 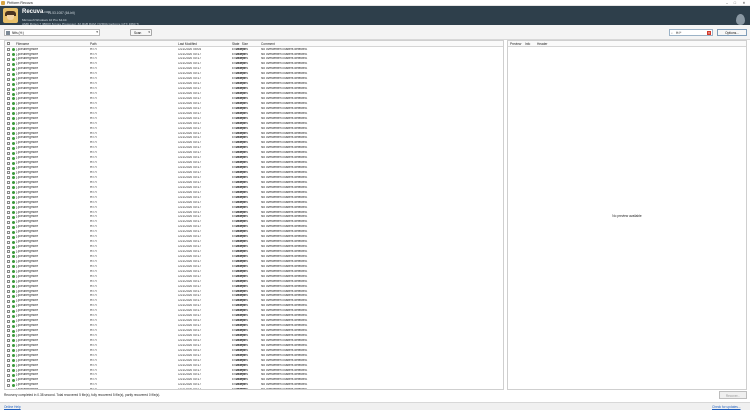 I want to click on scan-button: Scan ▾, so click(x=141, y=32).